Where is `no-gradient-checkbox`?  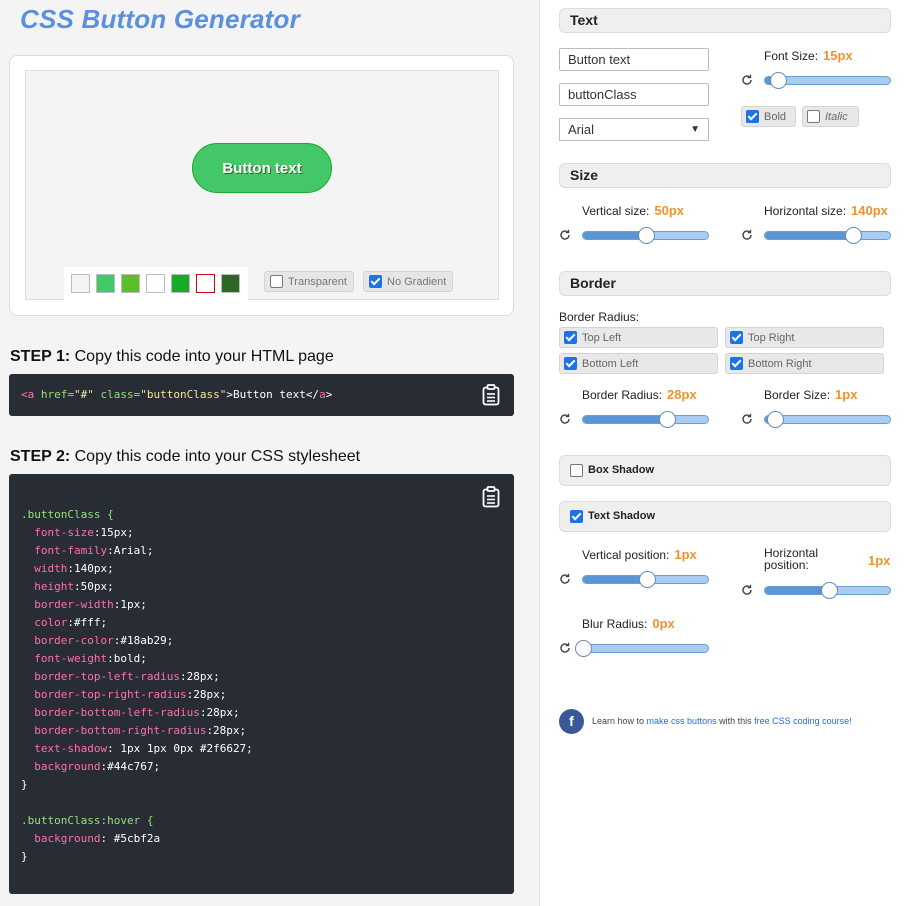 no-gradient-checkbox is located at coordinates (375, 281).